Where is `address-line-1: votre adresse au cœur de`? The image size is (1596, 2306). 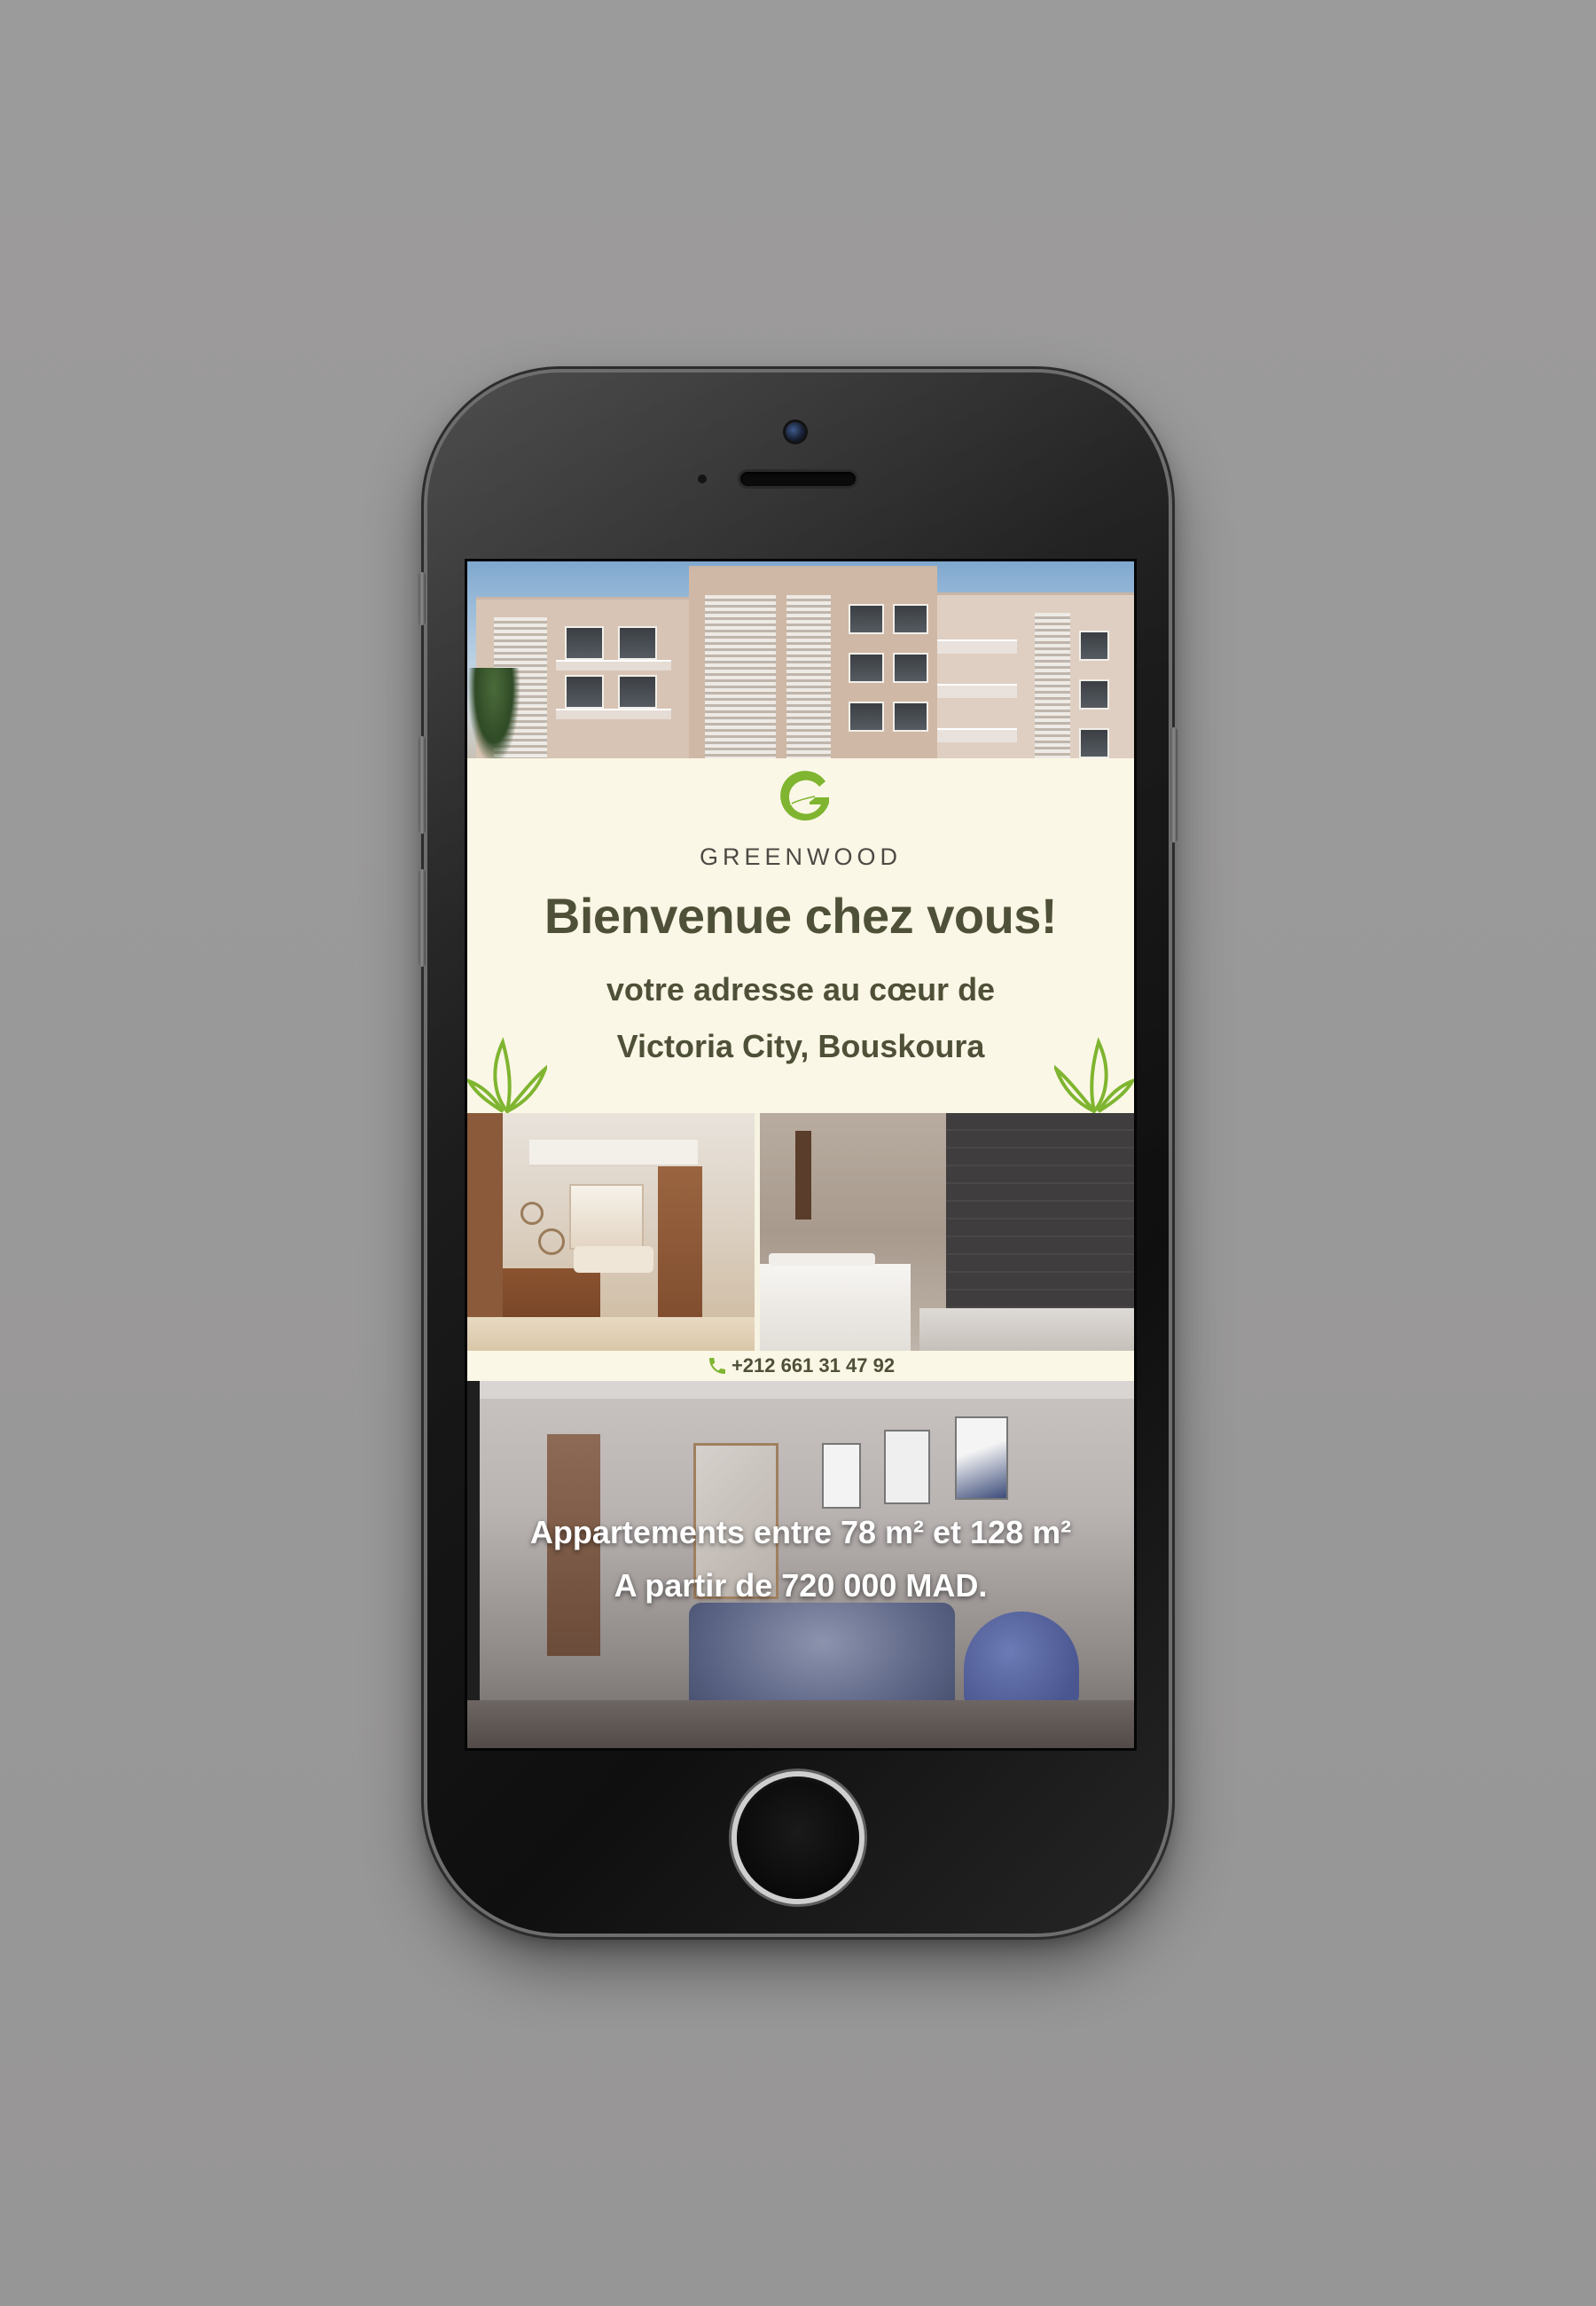
address-line-1: votre adresse au cœur de is located at coordinates (801, 989).